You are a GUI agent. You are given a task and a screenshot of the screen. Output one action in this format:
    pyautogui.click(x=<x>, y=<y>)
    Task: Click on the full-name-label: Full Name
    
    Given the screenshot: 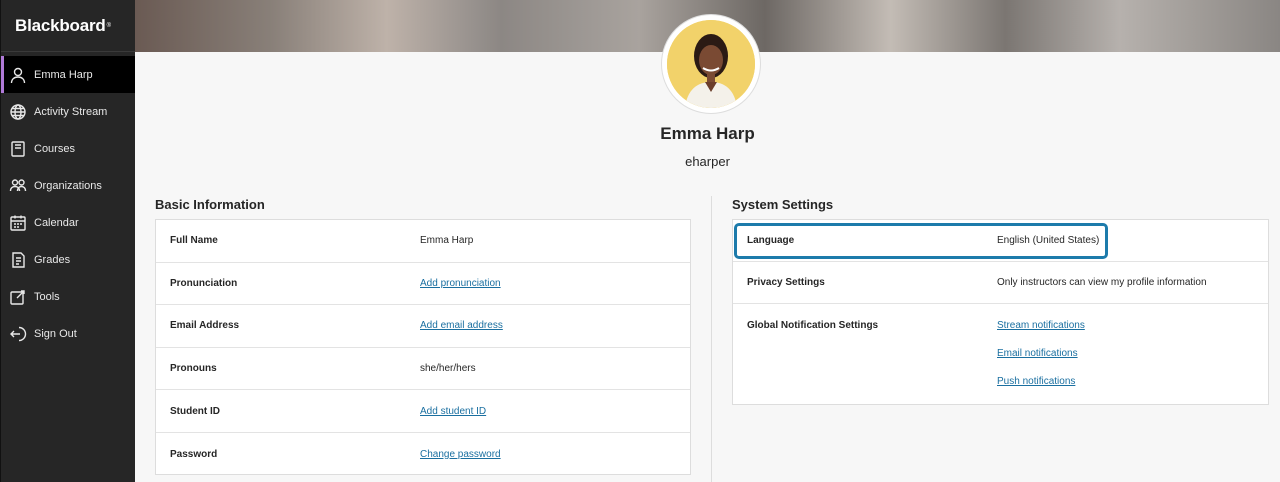 What is the action you would take?
    pyautogui.click(x=194, y=241)
    